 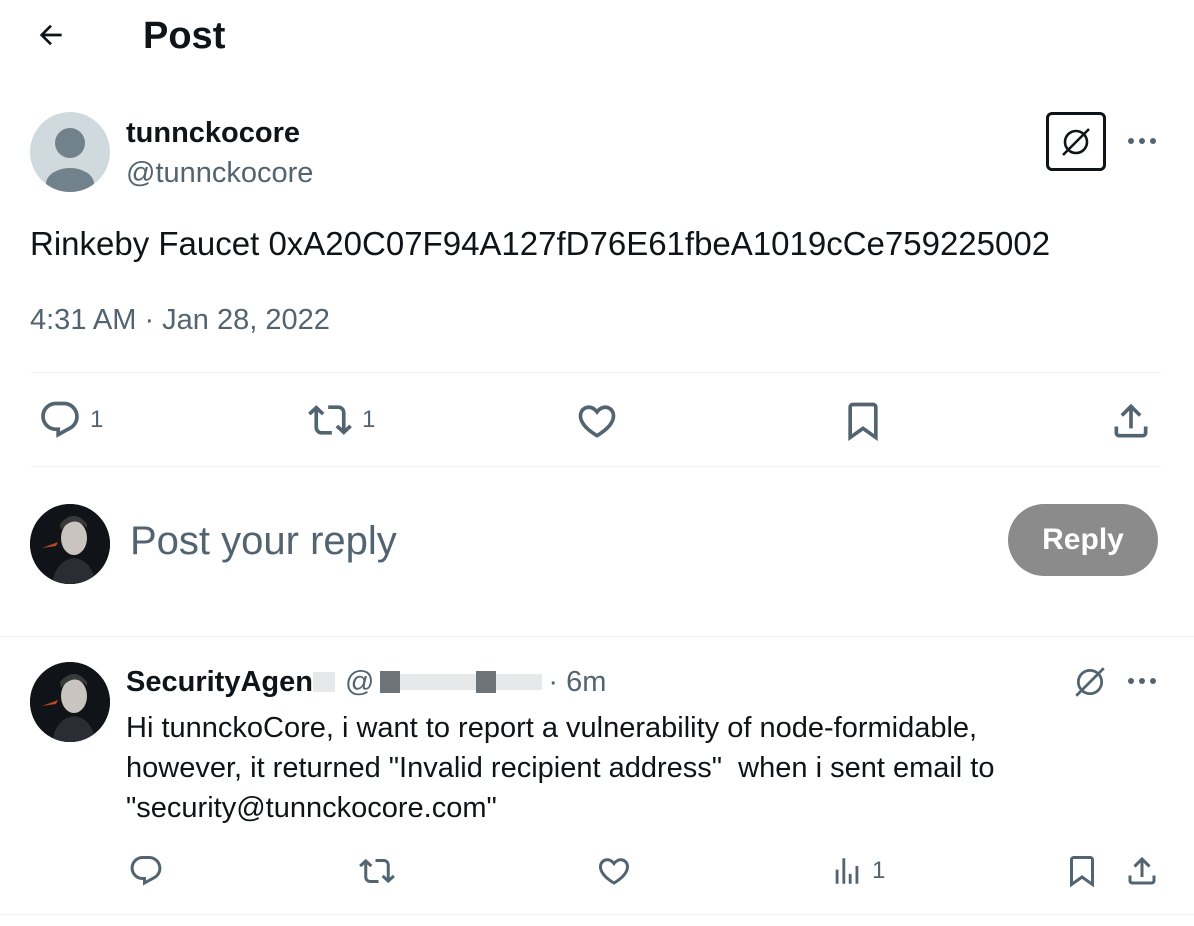 I want to click on author-avatar, so click(x=70, y=152).